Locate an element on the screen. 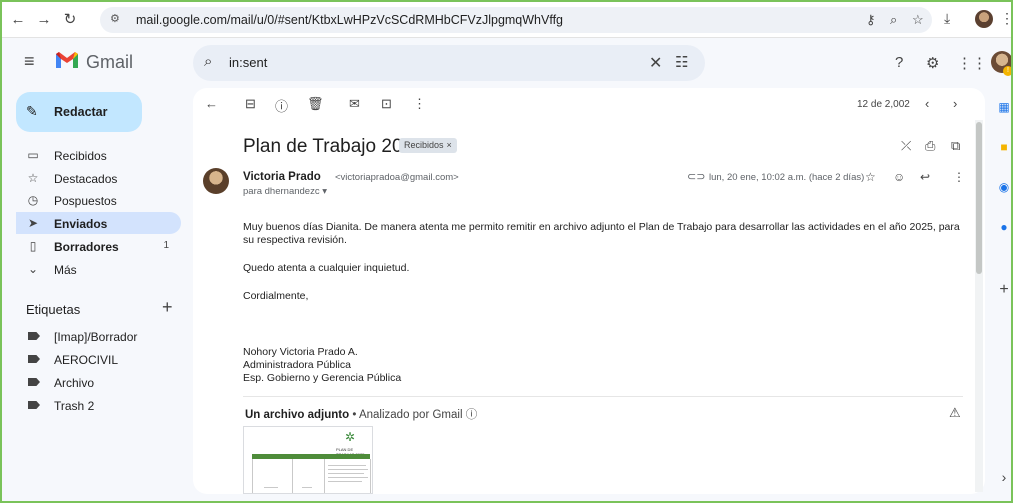 This screenshot has height=503, width=1013. attachment-thumbnail: ✲ PLAN DE TRABAJO 2025 is located at coordinates (308, 460).